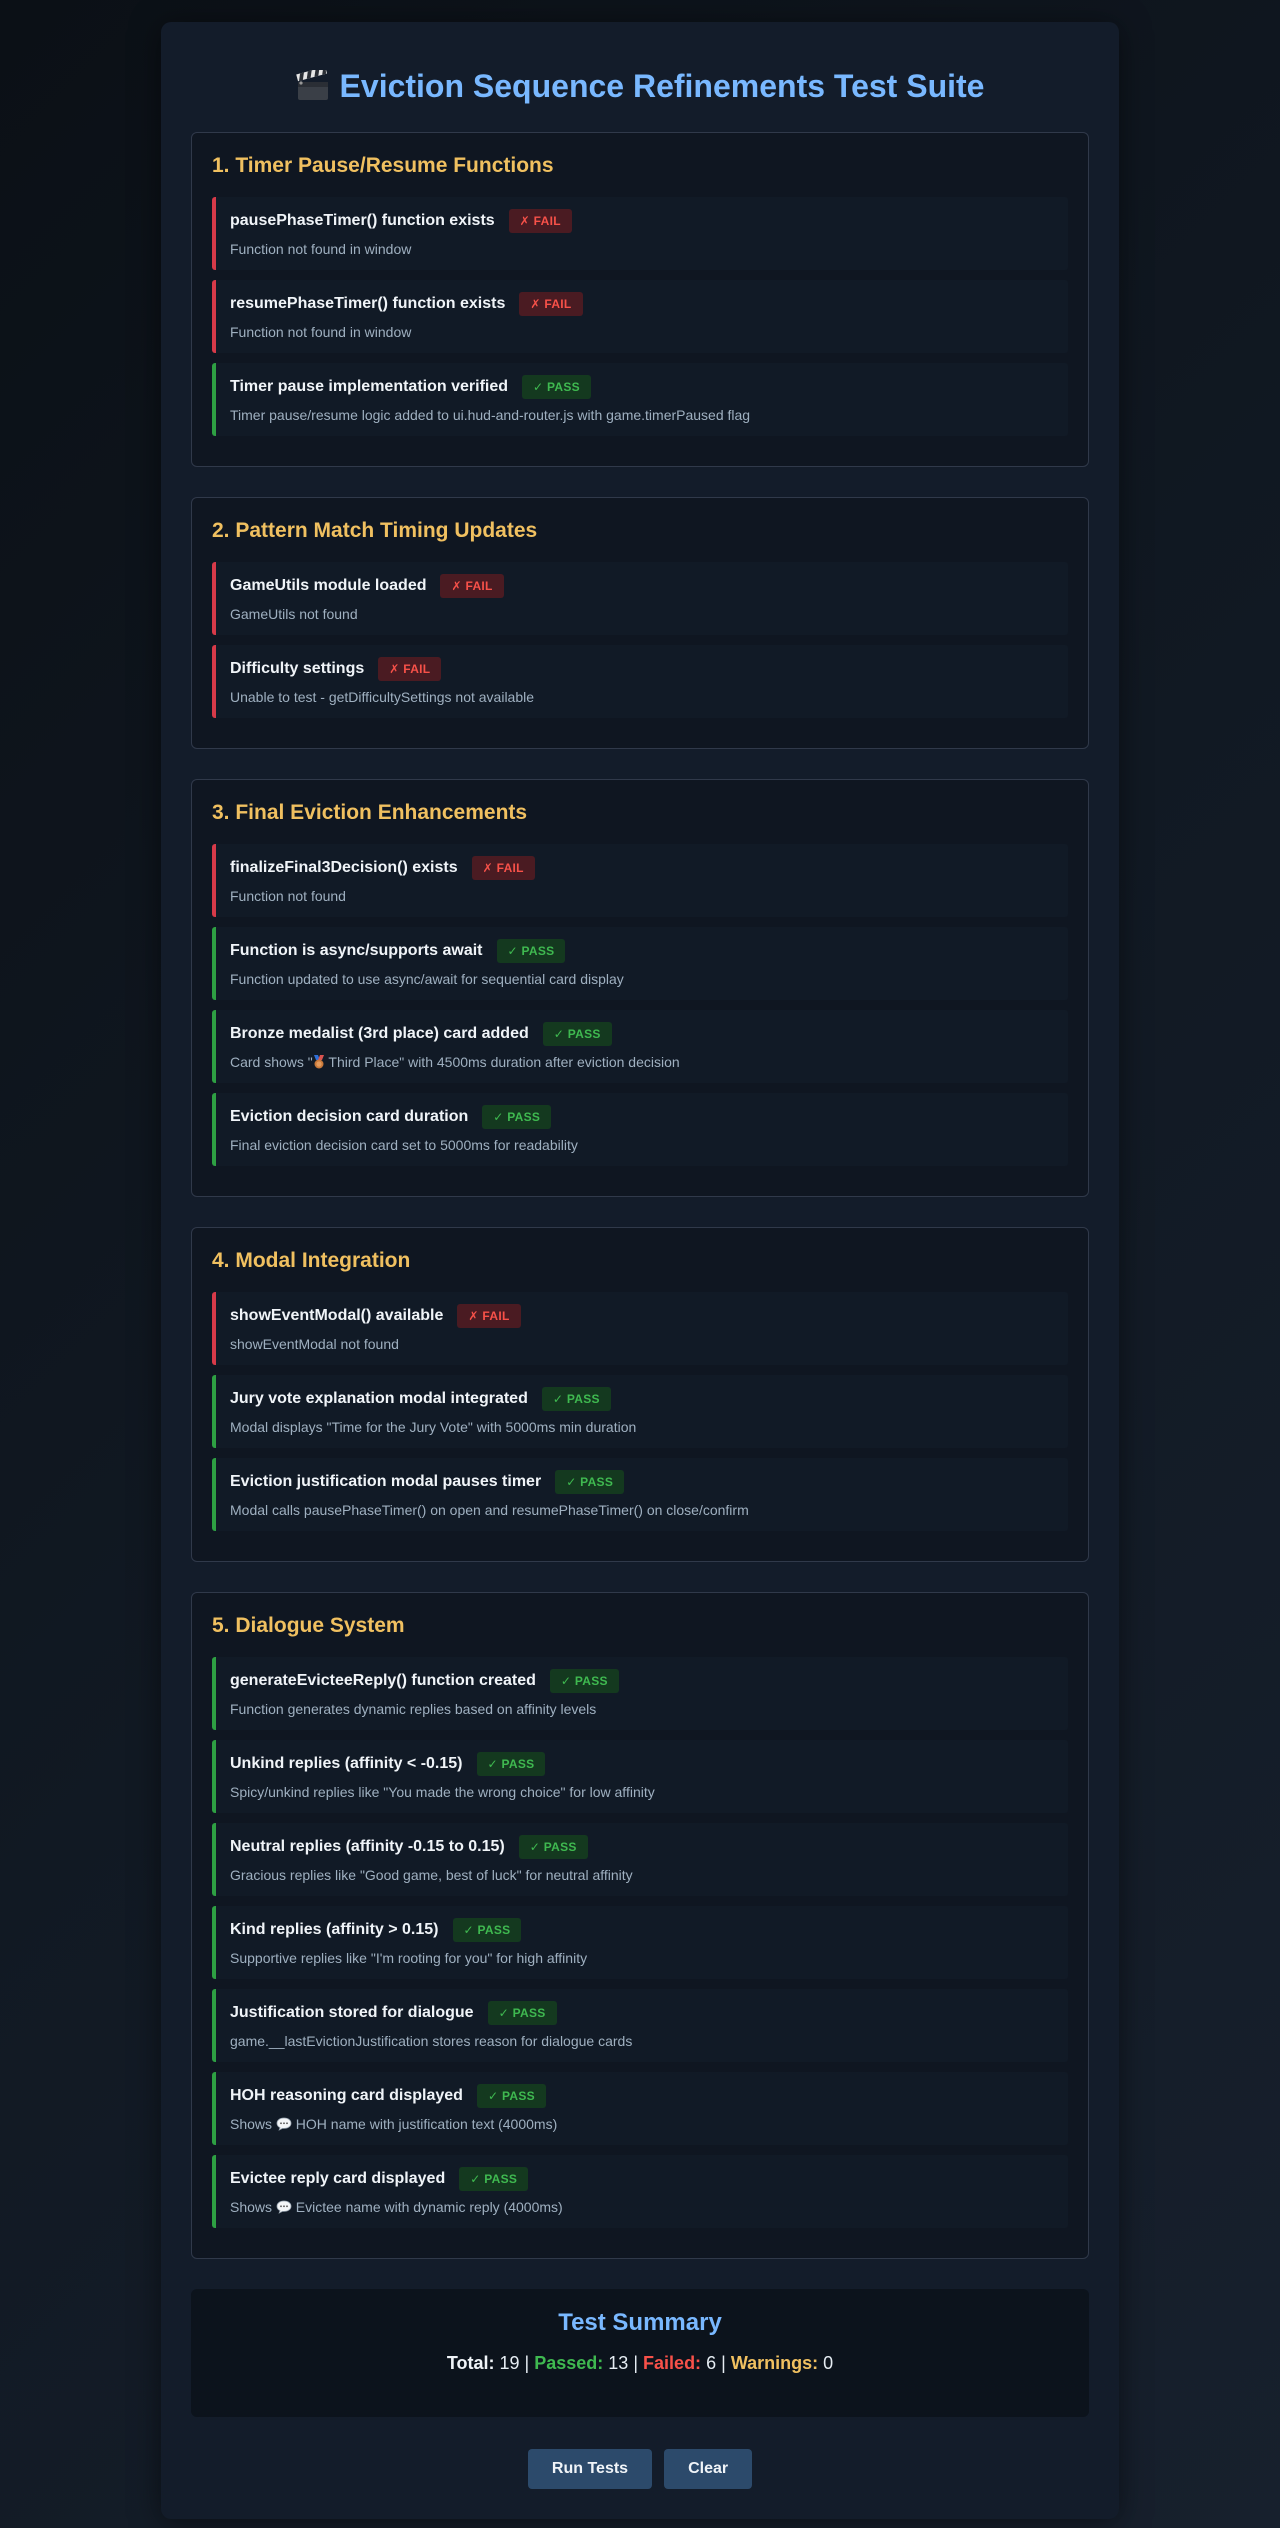 The width and height of the screenshot is (1280, 2528). I want to click on warnings-value: 0, so click(828, 2363).